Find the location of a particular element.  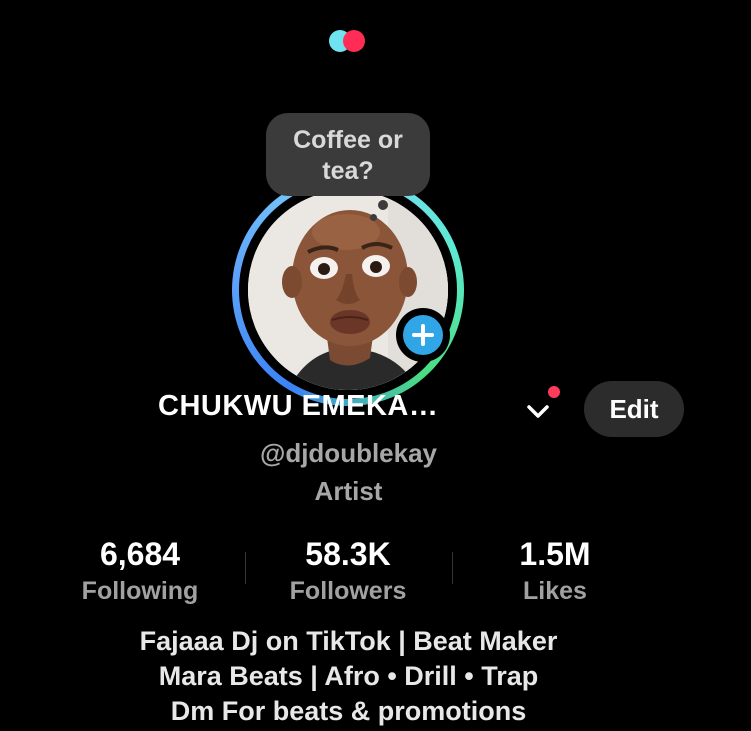

plus-icon is located at coordinates (423, 335).